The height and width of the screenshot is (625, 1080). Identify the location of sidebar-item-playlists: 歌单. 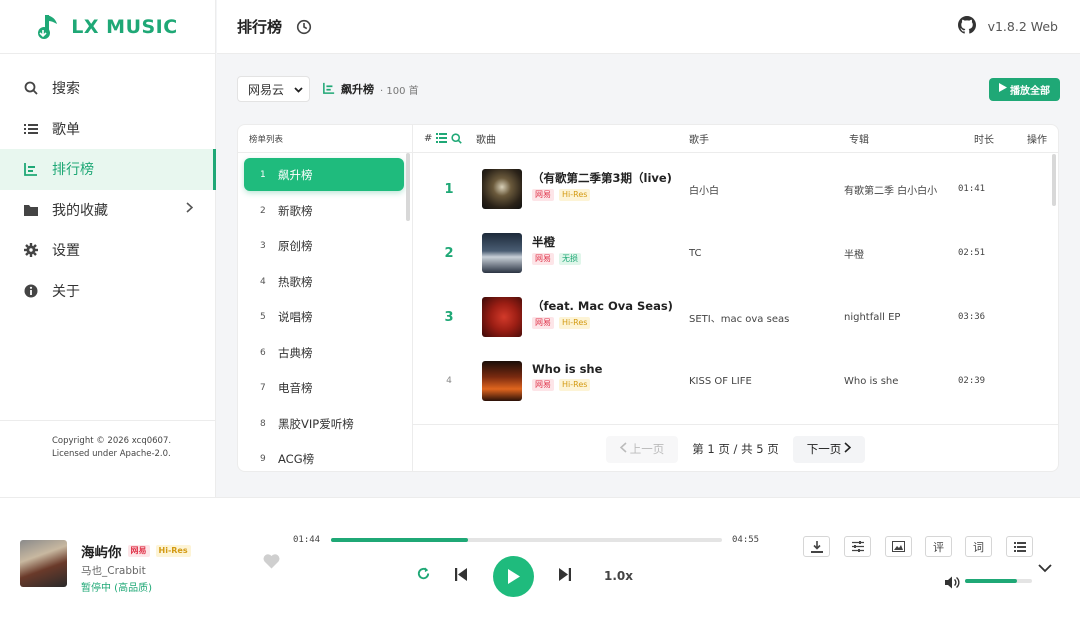
(107, 129).